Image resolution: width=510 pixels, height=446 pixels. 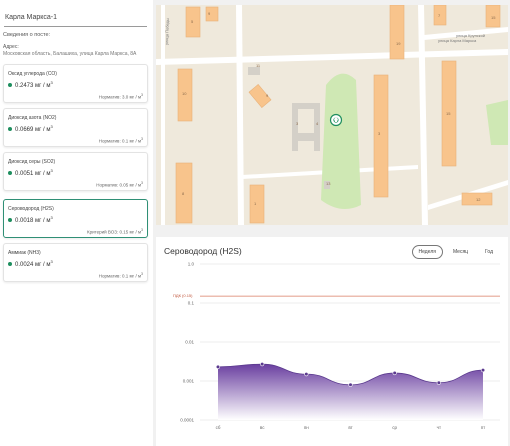 I want to click on y-tick-label: 0.0001, so click(x=187, y=420).